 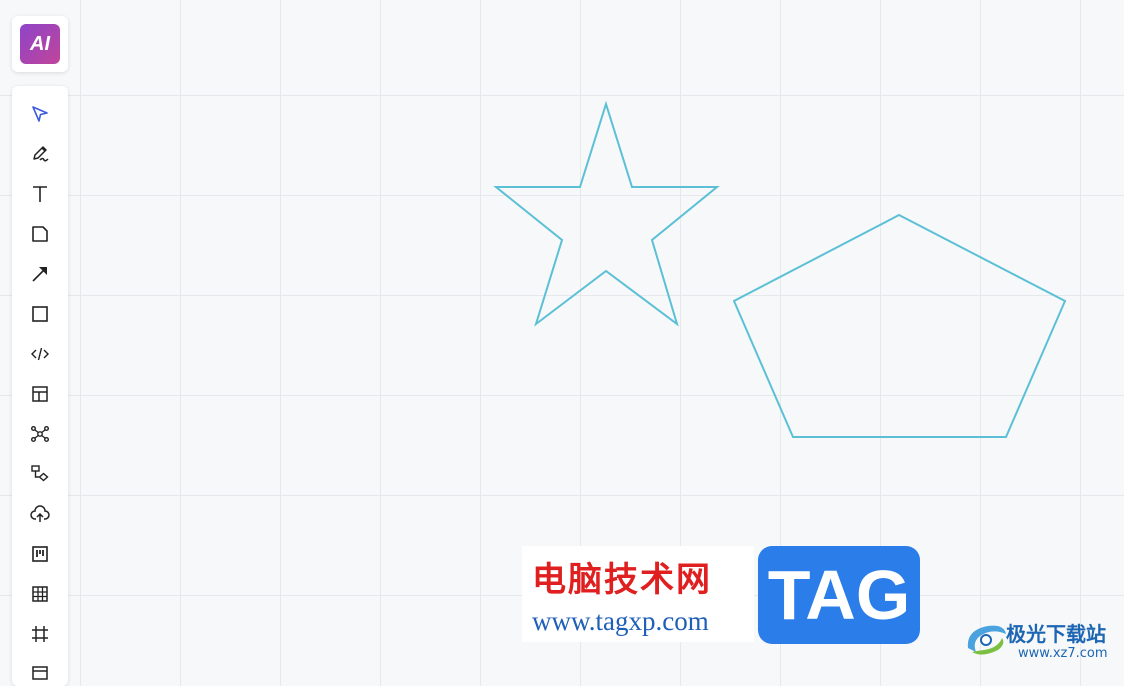 I want to click on code-tool, so click(x=40, y=354).